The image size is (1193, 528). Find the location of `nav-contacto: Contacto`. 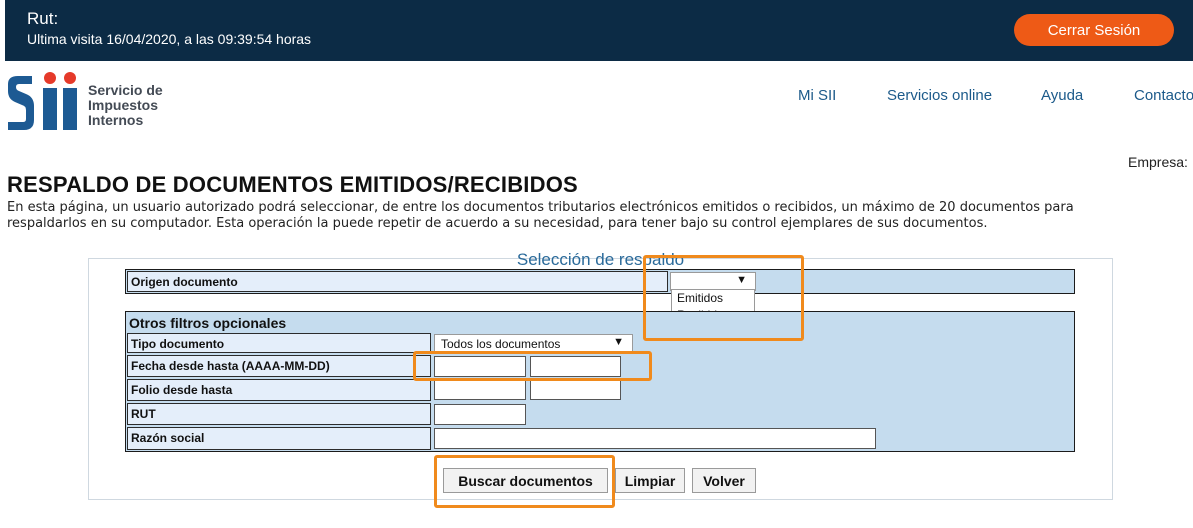

nav-contacto: Contacto is located at coordinates (1163, 95).